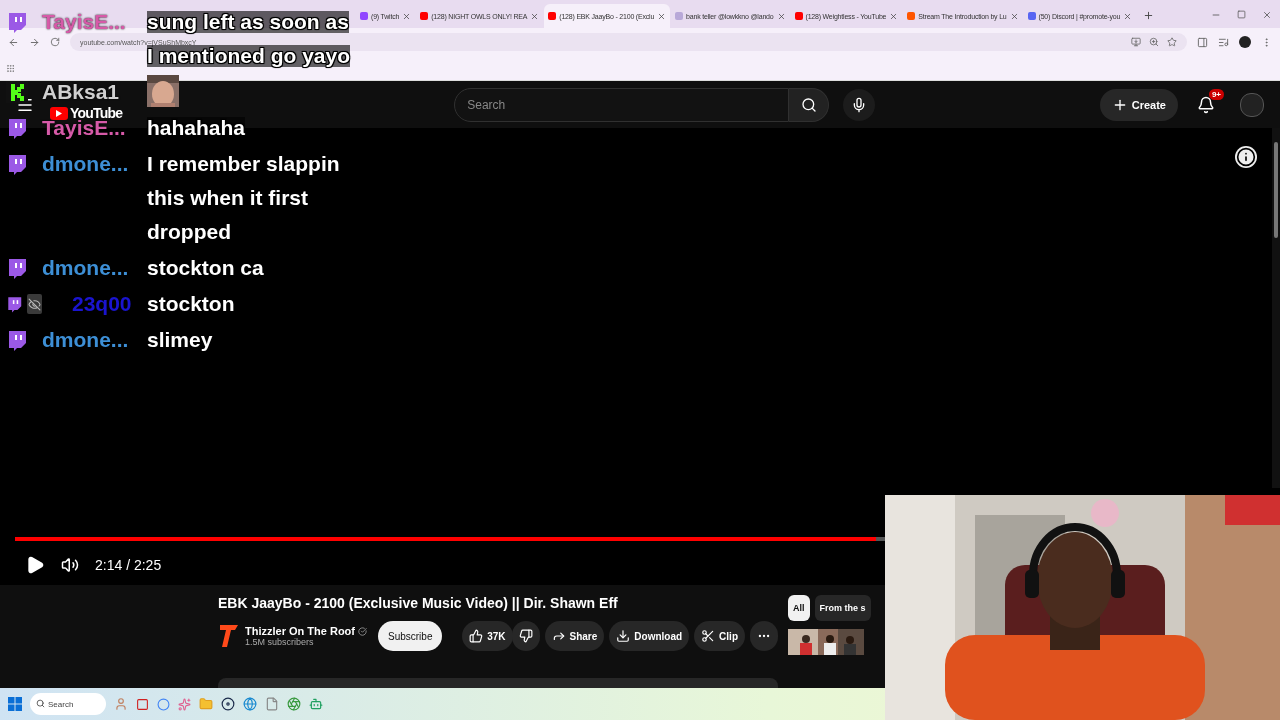  What do you see at coordinates (719, 636) in the screenshot?
I see `clip-button: Clip` at bounding box center [719, 636].